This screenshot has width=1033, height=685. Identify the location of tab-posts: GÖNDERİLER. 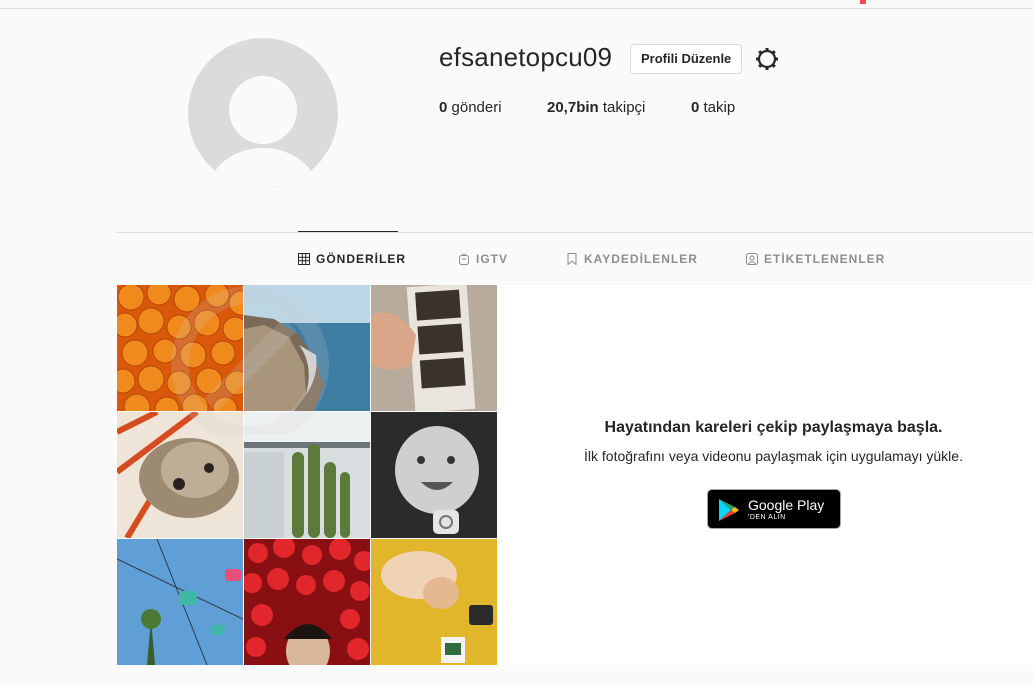
(352, 259).